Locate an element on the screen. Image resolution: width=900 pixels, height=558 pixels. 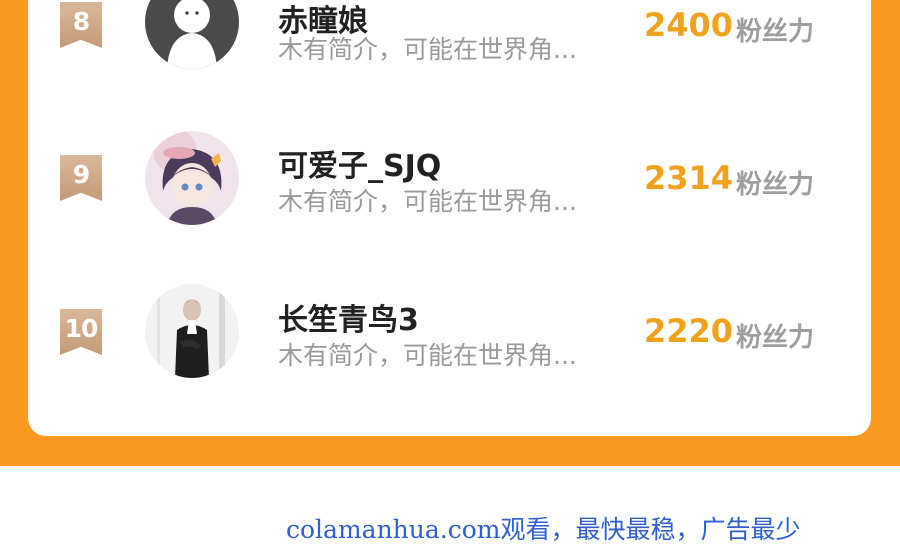
fans-count: 2314 is located at coordinates (689, 178).